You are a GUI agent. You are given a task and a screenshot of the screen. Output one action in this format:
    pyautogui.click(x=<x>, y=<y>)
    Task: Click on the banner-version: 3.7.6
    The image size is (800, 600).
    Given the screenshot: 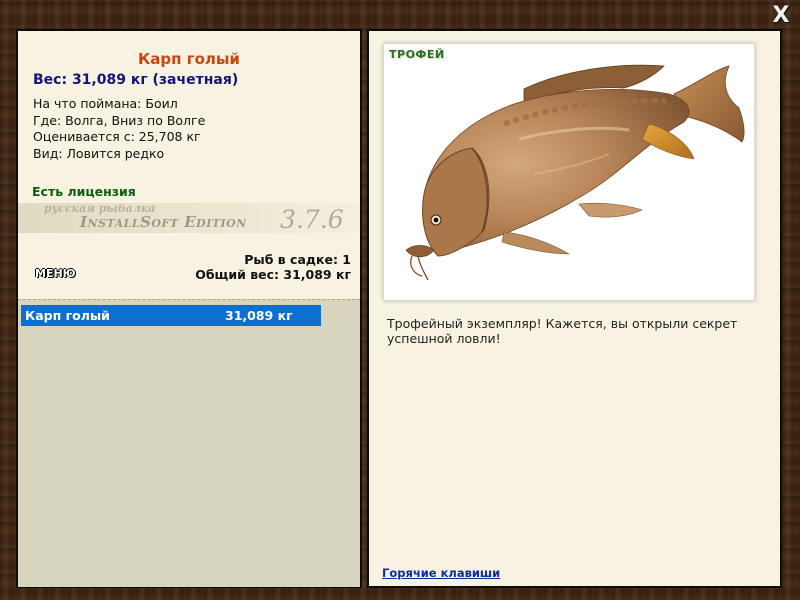 What is the action you would take?
    pyautogui.click(x=312, y=219)
    